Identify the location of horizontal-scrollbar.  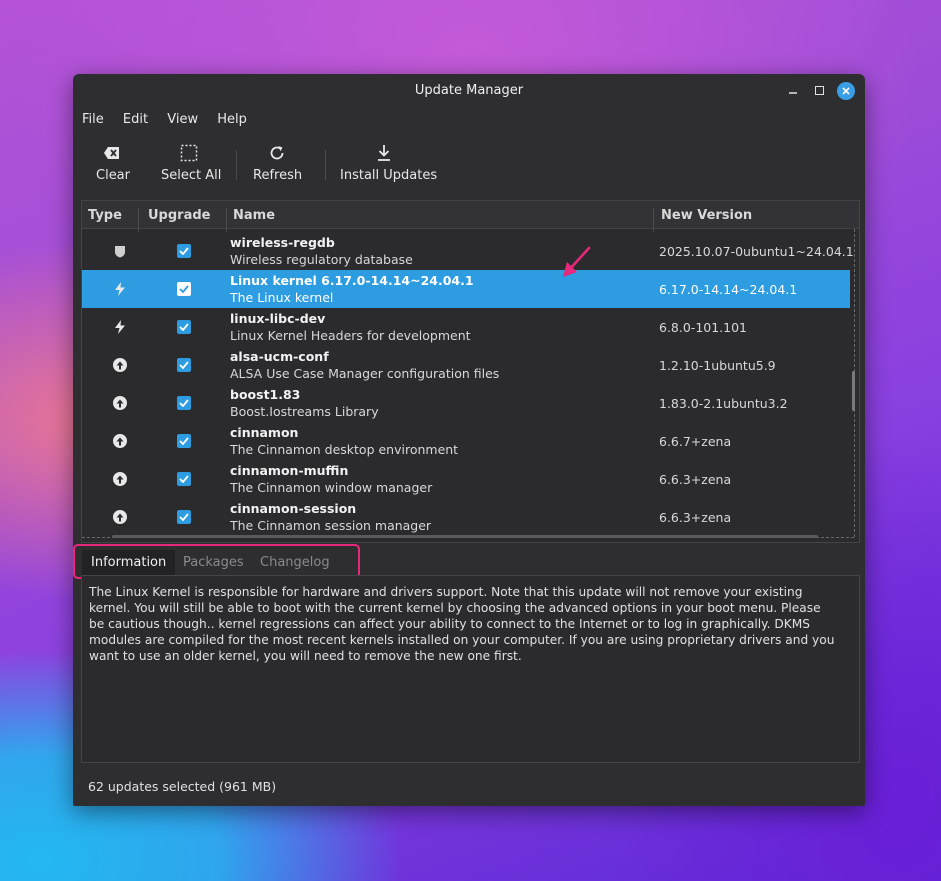
(465, 536).